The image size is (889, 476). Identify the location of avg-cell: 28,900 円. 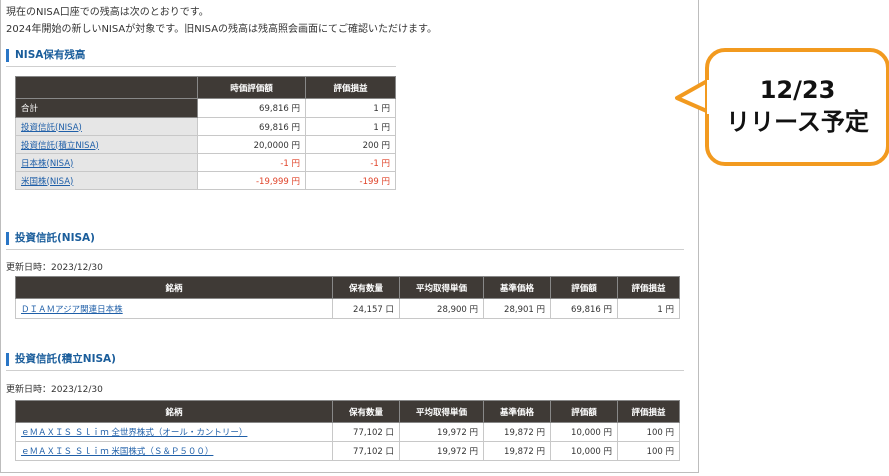
(441, 308).